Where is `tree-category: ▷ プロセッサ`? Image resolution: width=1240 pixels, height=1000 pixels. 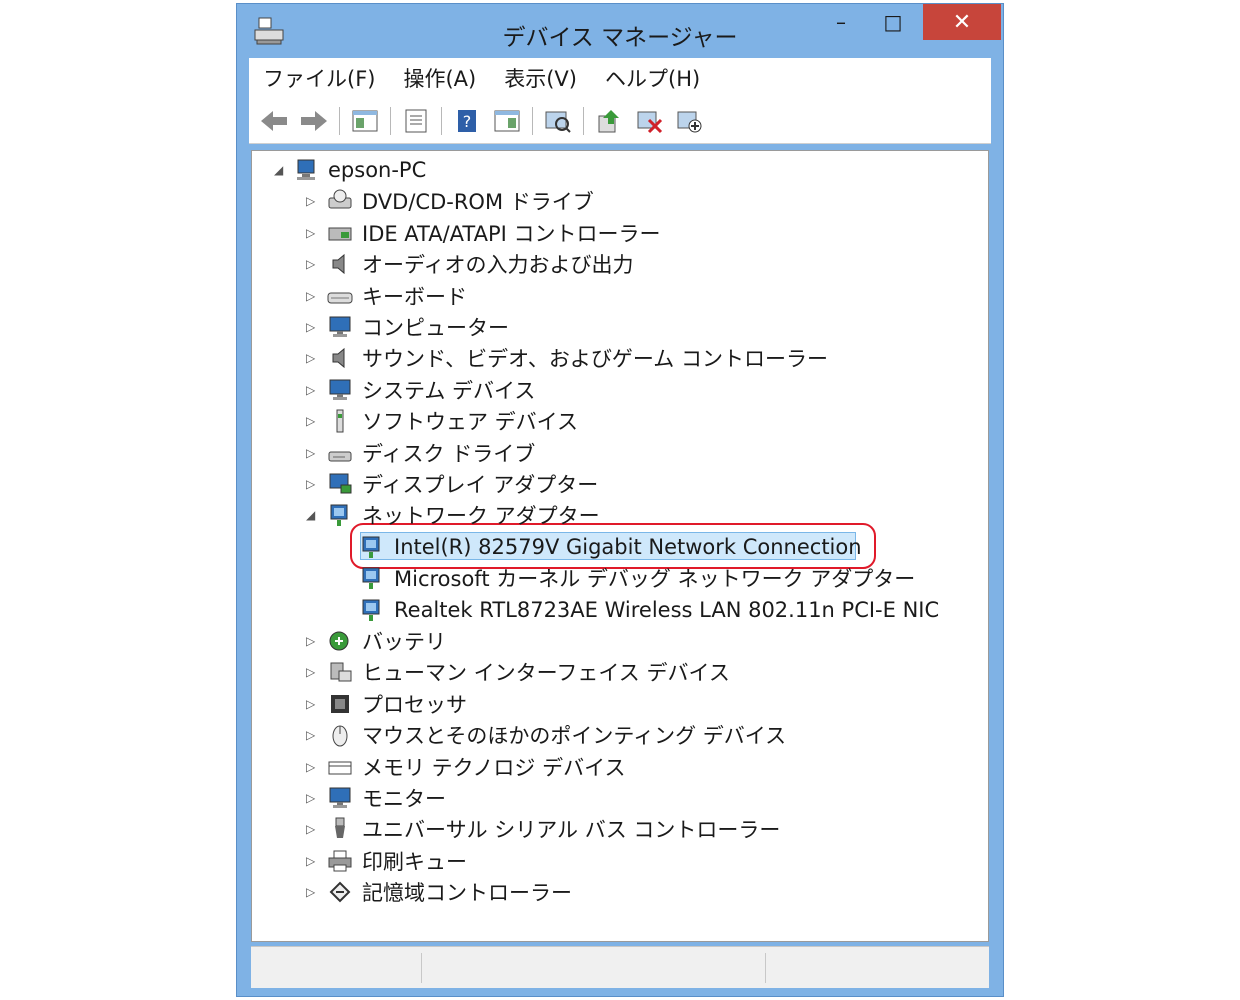 tree-category: ▷ プロセッサ is located at coordinates (386, 704).